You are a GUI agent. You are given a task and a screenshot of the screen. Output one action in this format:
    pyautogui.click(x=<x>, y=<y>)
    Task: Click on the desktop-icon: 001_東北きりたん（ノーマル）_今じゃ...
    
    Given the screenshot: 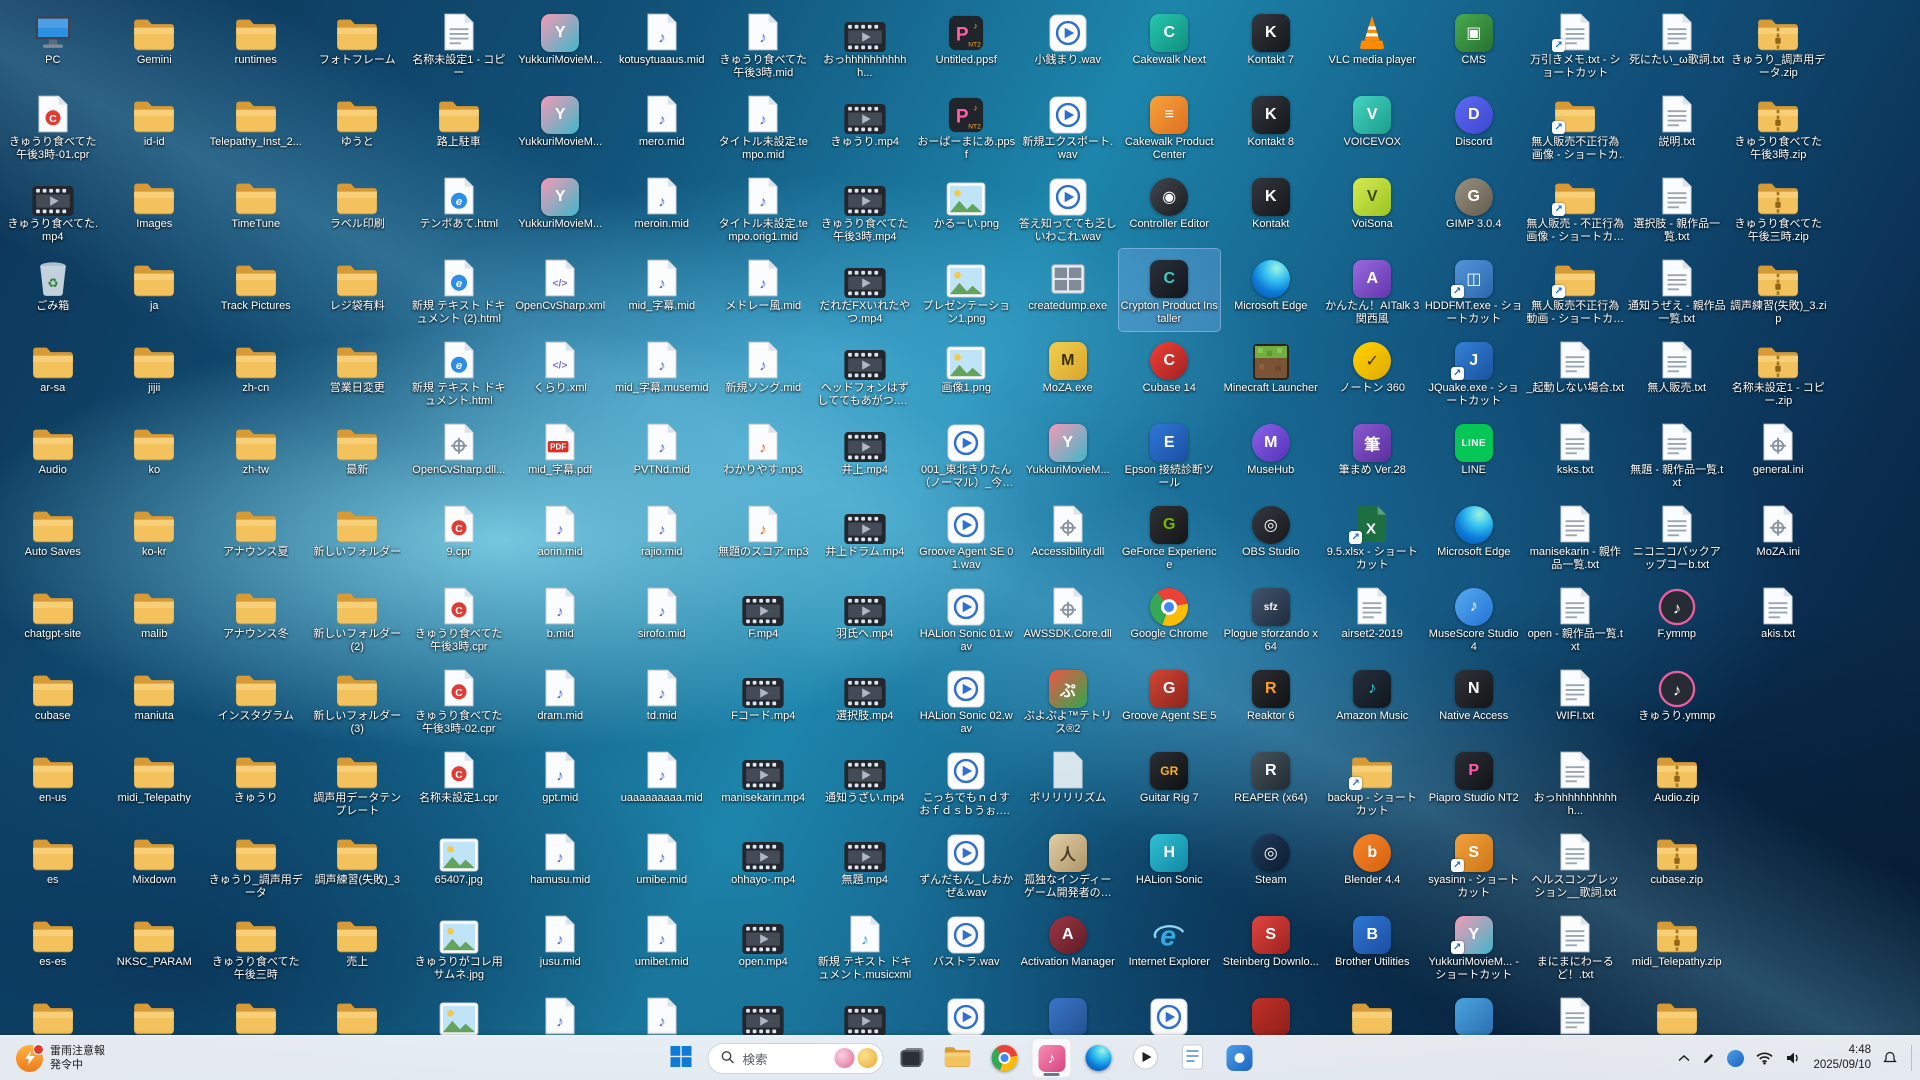 What is the action you would take?
    pyautogui.click(x=967, y=454)
    